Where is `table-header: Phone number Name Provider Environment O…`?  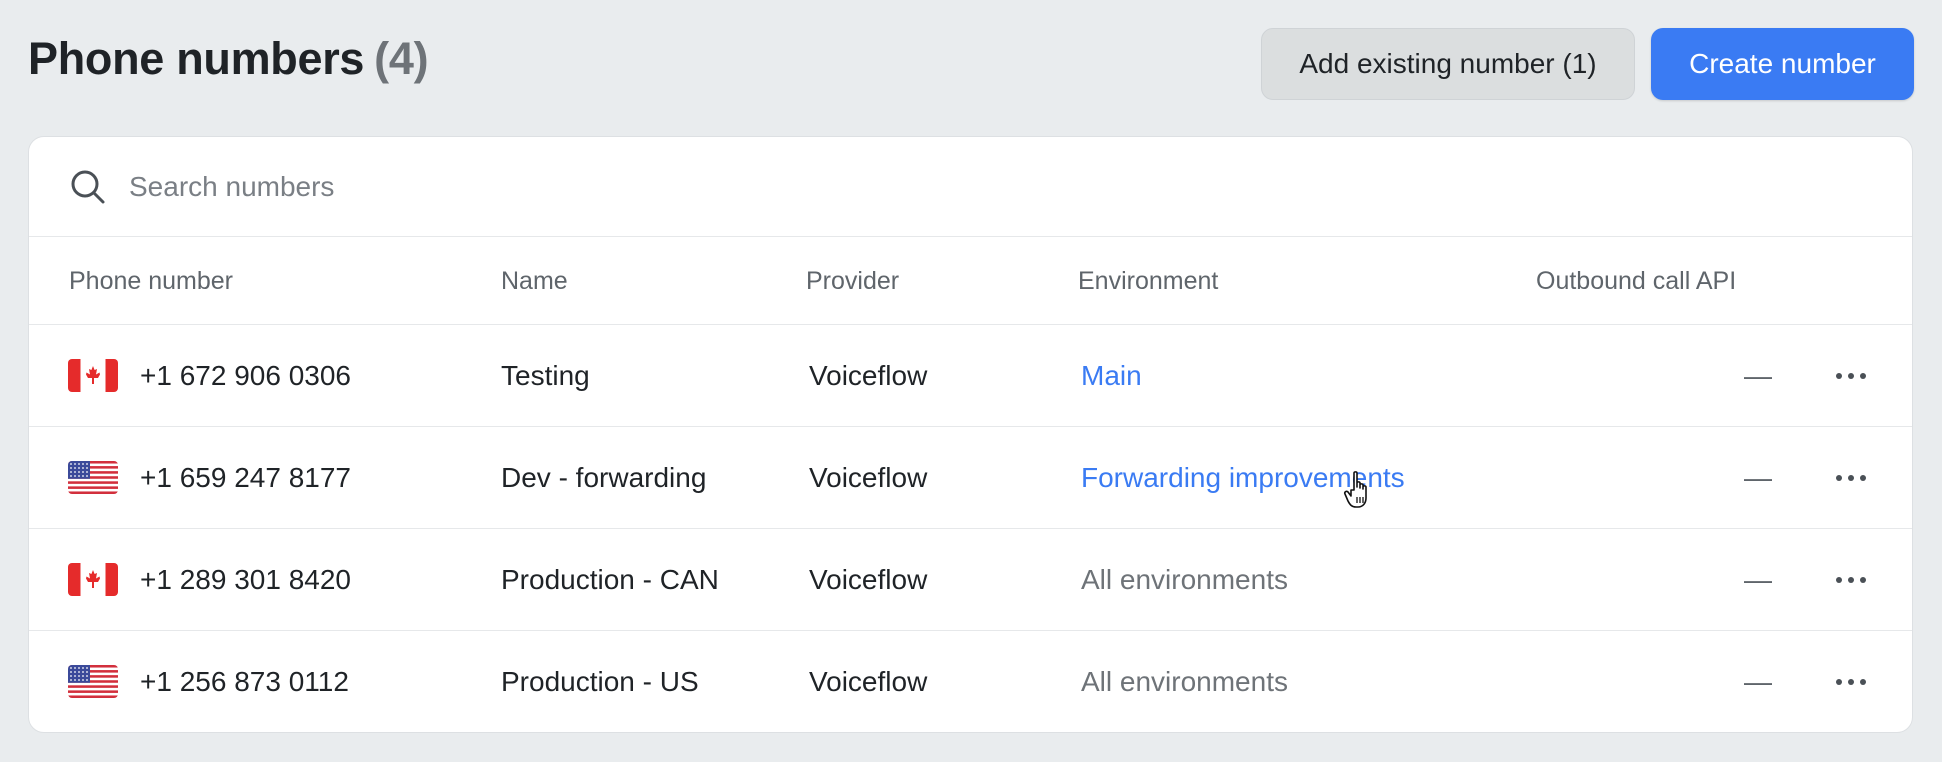 table-header: Phone number Name Provider Environment O… is located at coordinates (970, 281).